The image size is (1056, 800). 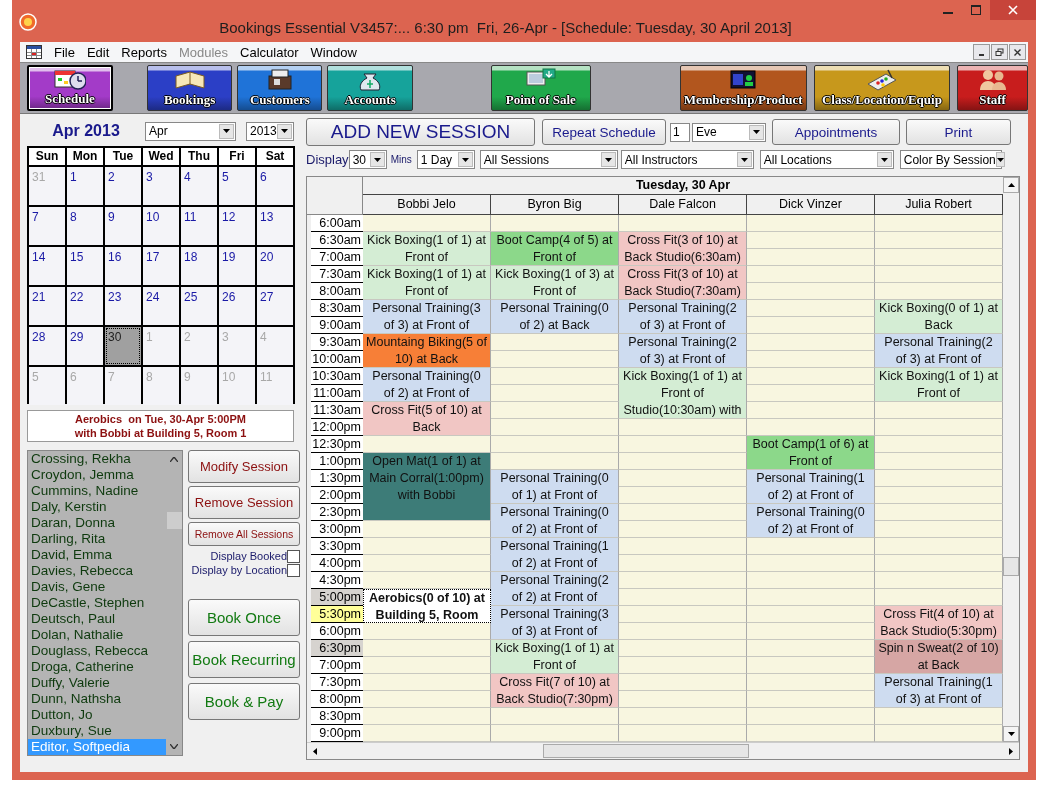 I want to click on session-block: Cross Fit(7 of 10) at Back Studio(7:30pm), so click(x=555, y=691).